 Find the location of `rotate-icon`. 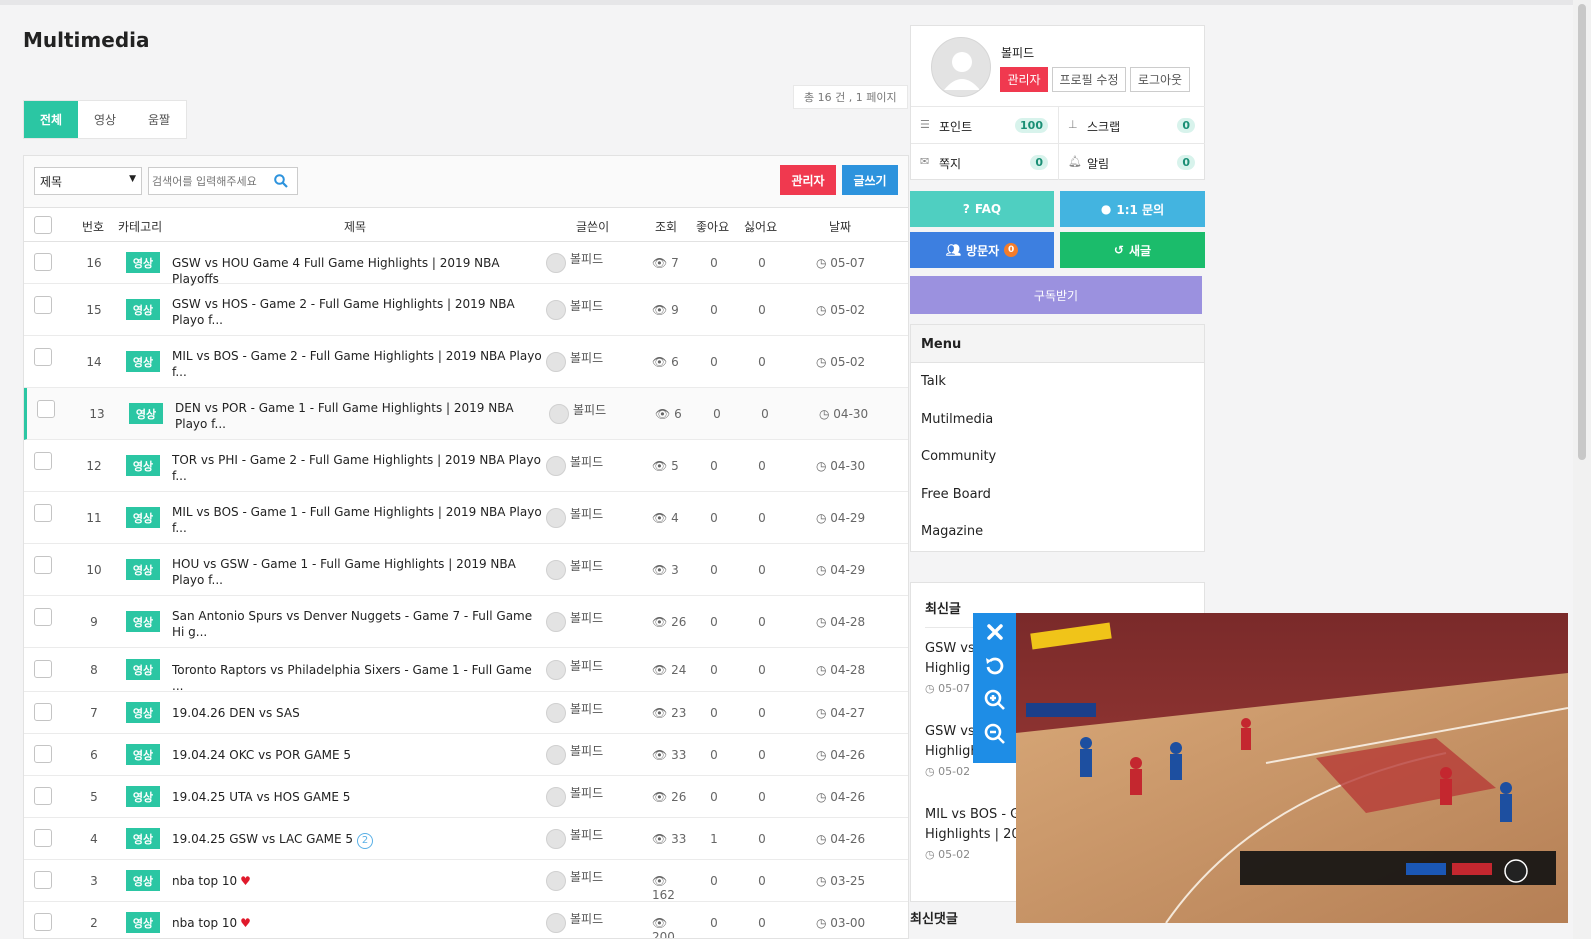

rotate-icon is located at coordinates (995, 666).